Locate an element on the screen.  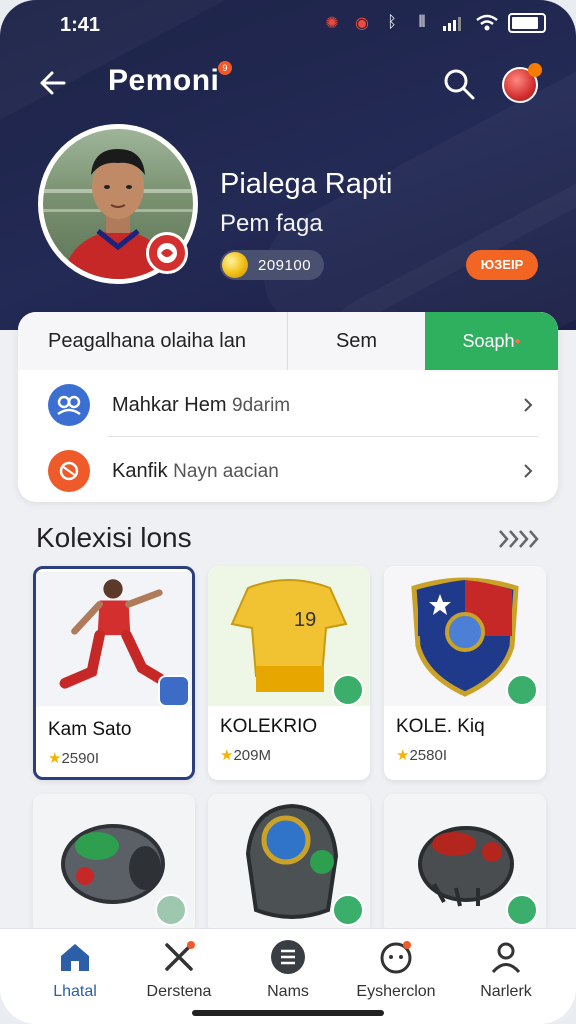
nav-label: Nams is located at coordinates (288, 991).